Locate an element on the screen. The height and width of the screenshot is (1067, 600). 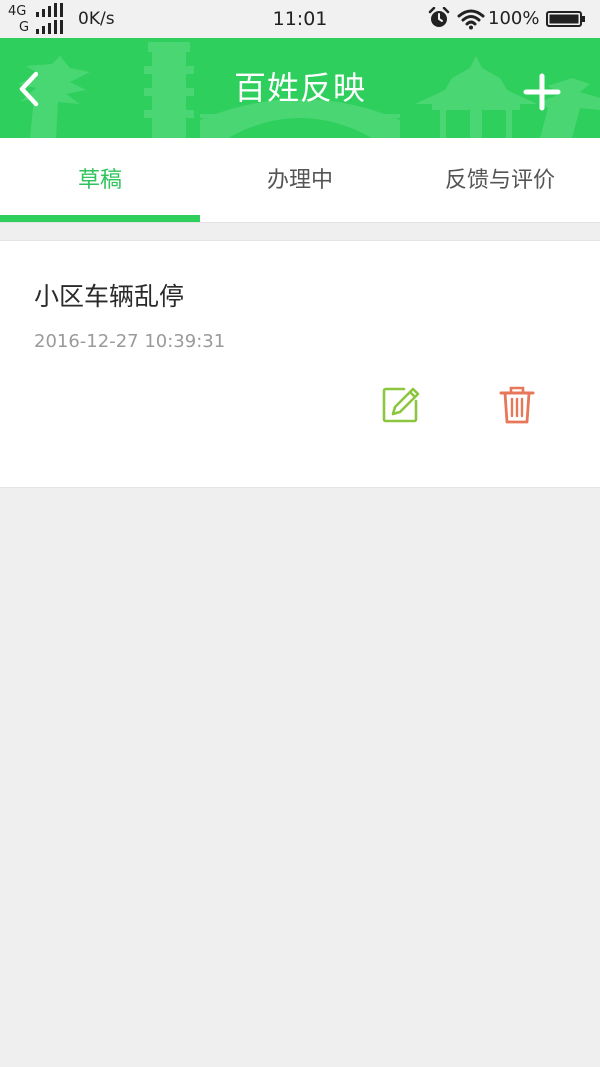
tab-bar: 草稿 办理中 反馈与评价 is located at coordinates (300, 180).